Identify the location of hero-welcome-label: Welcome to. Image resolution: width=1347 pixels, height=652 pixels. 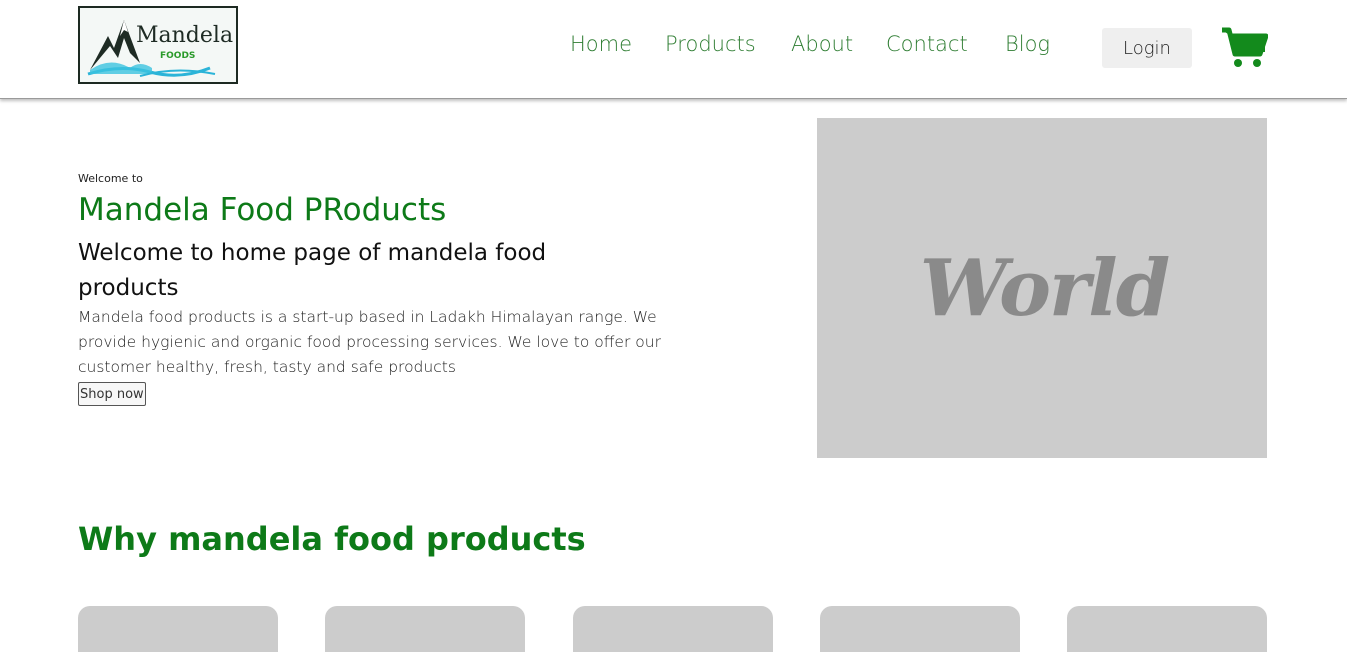
(110, 178).